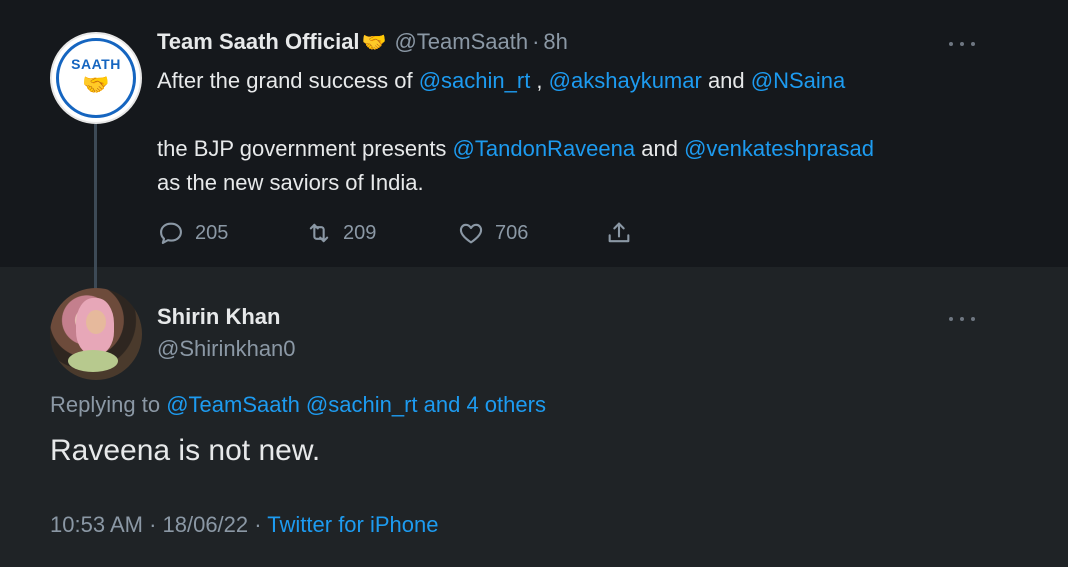 The width and height of the screenshot is (1068, 567). What do you see at coordinates (290, 182) in the screenshot?
I see `tweet-line-3: as the new saviors of India.` at bounding box center [290, 182].